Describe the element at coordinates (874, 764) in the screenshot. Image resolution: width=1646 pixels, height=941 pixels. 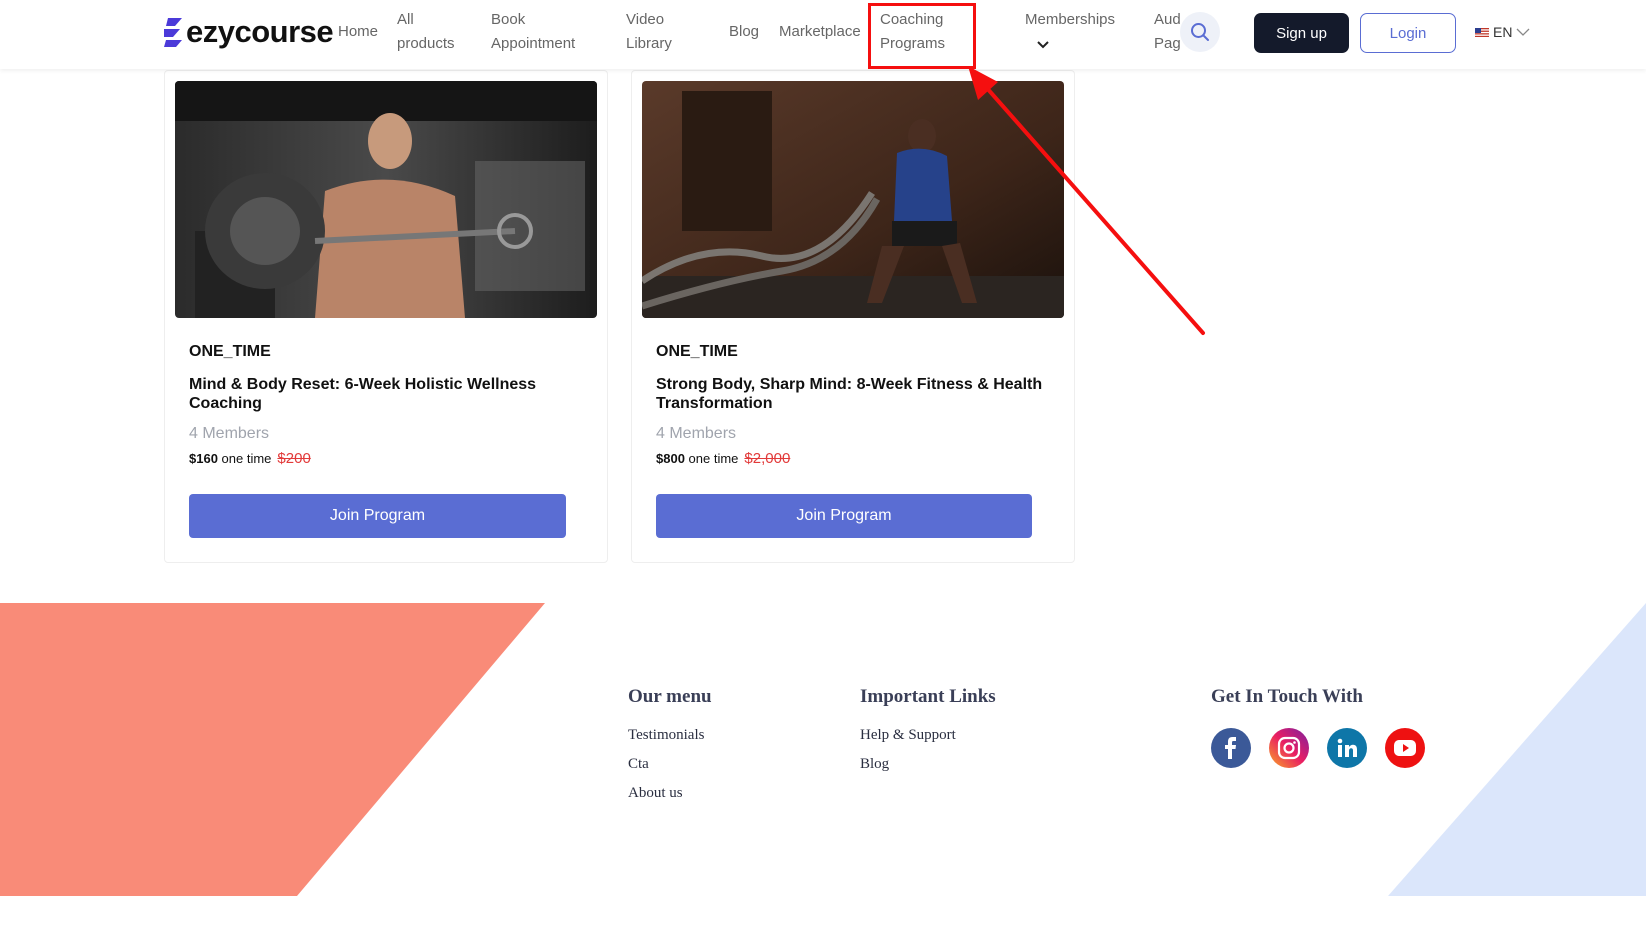
I see `footer-link-blog: Blog` at that location.